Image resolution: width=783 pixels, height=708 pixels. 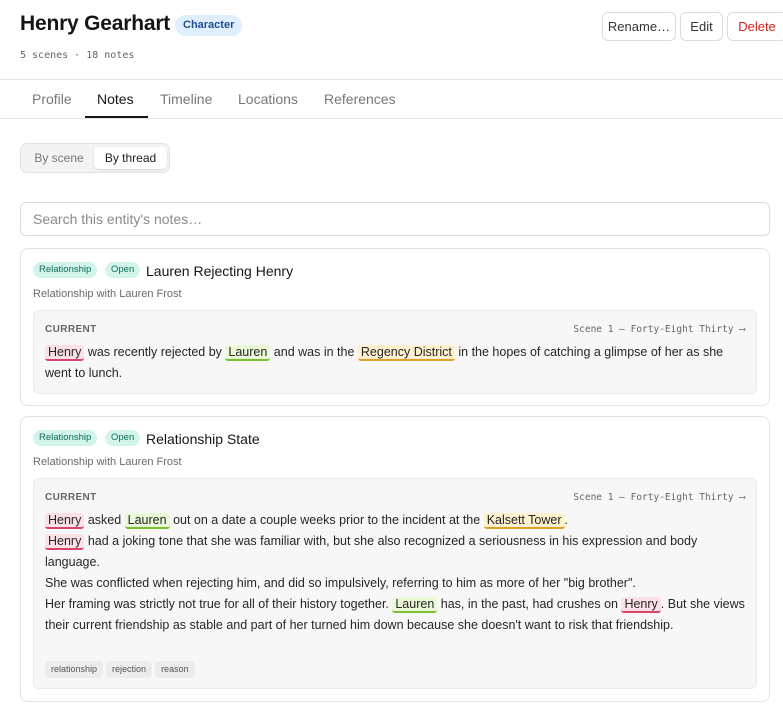 I want to click on delete-button: Delete, so click(x=755, y=26).